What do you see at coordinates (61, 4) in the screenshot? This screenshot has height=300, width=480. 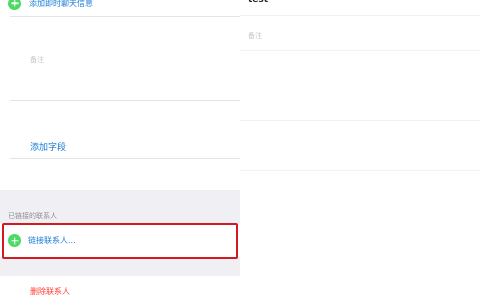 I see `add-im-label: 添加即时聊天信息` at bounding box center [61, 4].